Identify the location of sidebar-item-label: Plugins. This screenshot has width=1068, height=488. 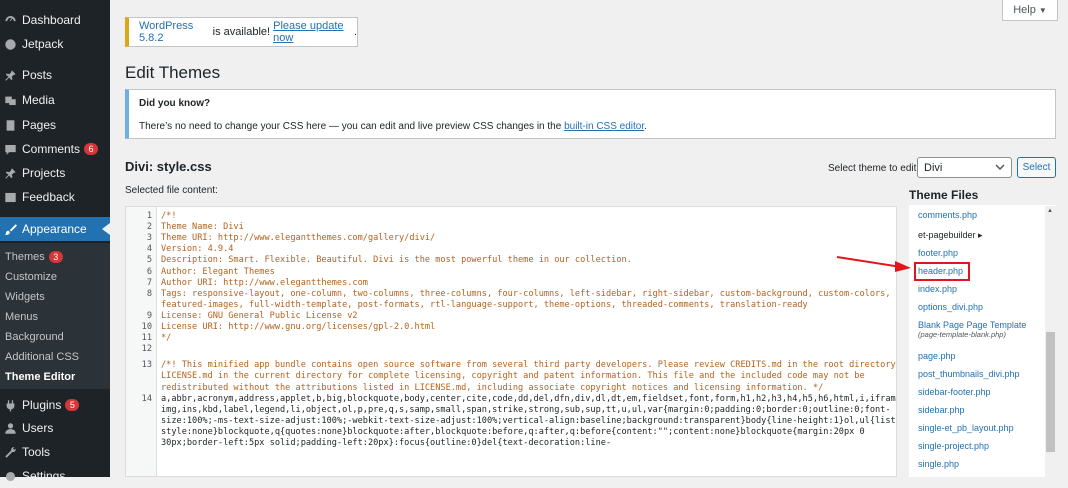
(42, 405).